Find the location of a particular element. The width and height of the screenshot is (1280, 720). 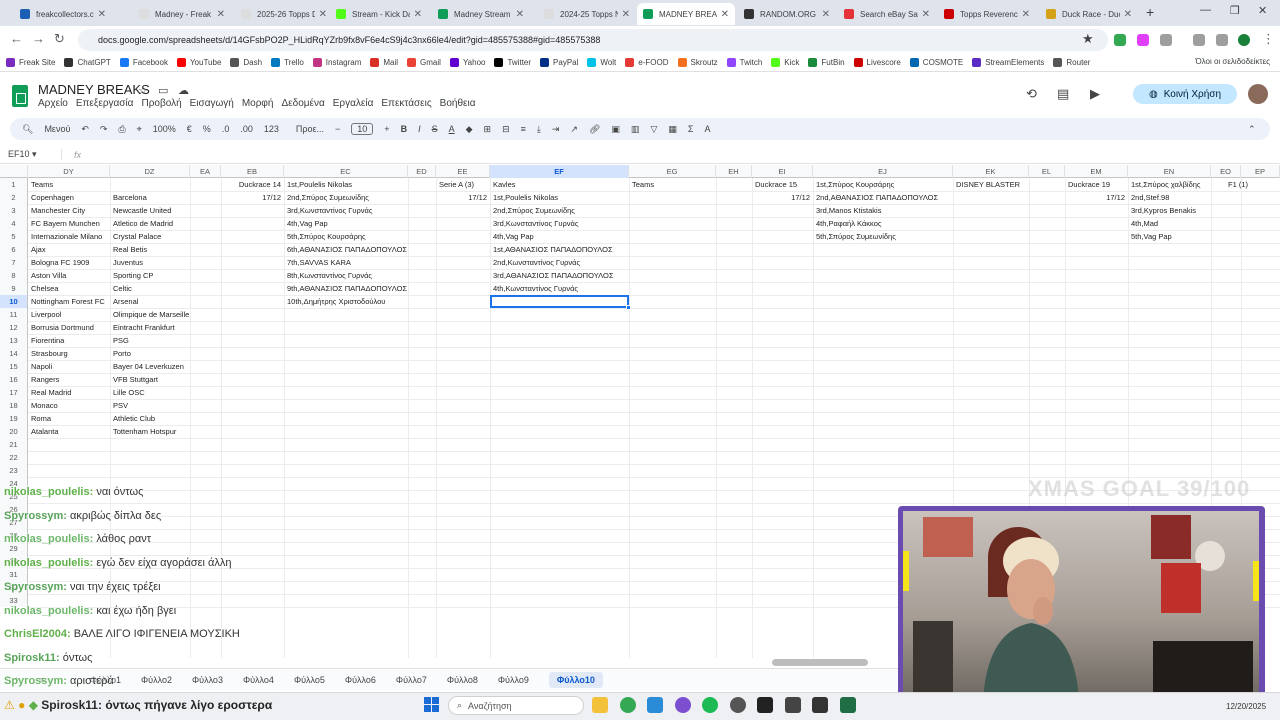

cell: Borrusia Dortmund is located at coordinates (70, 327).